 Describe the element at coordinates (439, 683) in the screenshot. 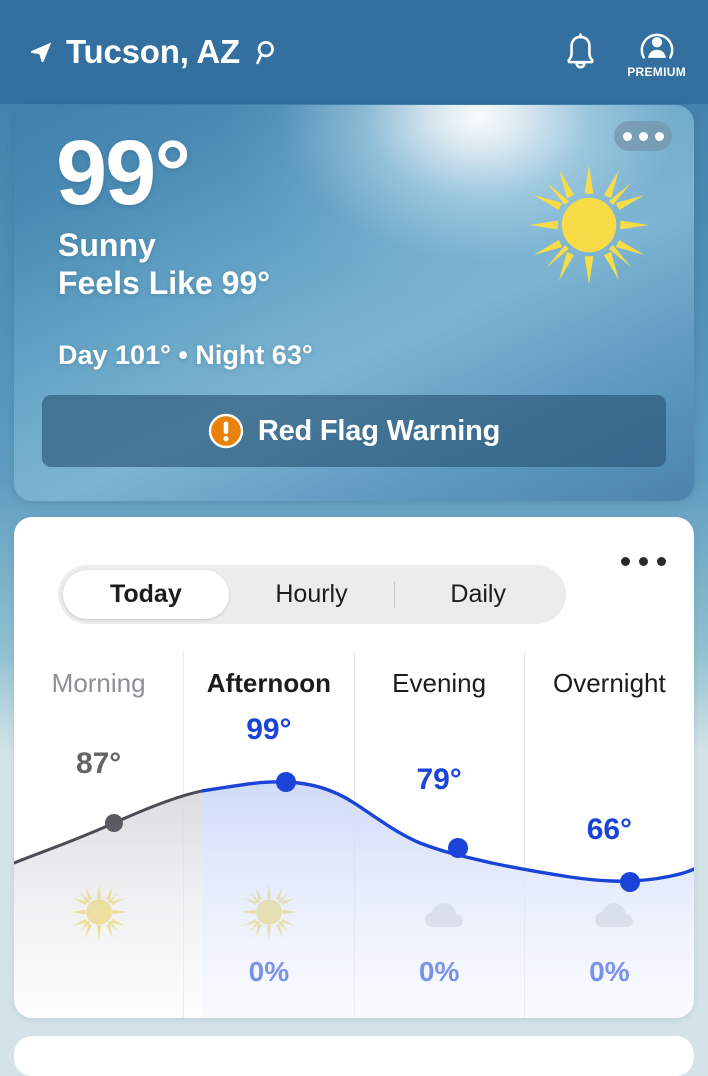

I see `period-label-evening: Evening` at that location.